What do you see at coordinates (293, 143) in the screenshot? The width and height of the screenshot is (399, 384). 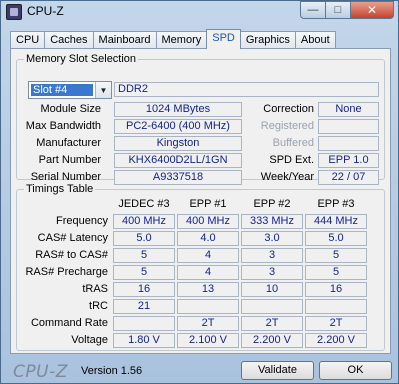 I see `buffered-label: Buffered` at bounding box center [293, 143].